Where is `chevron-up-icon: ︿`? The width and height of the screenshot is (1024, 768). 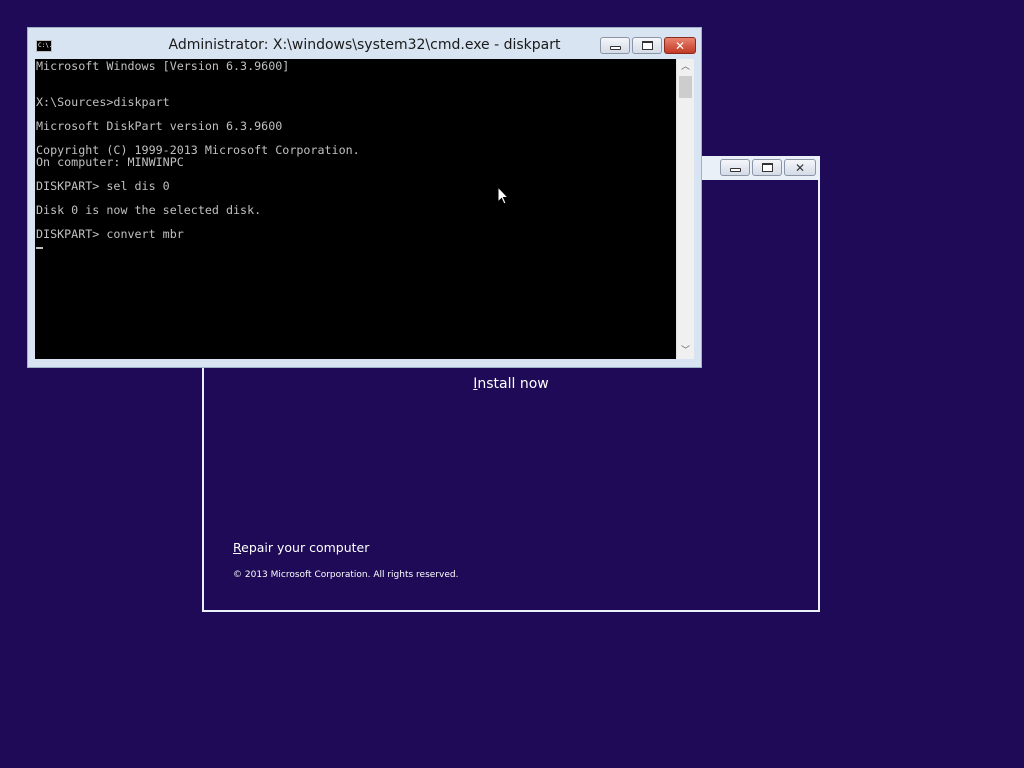
chevron-up-icon: ︿ is located at coordinates (685, 67).